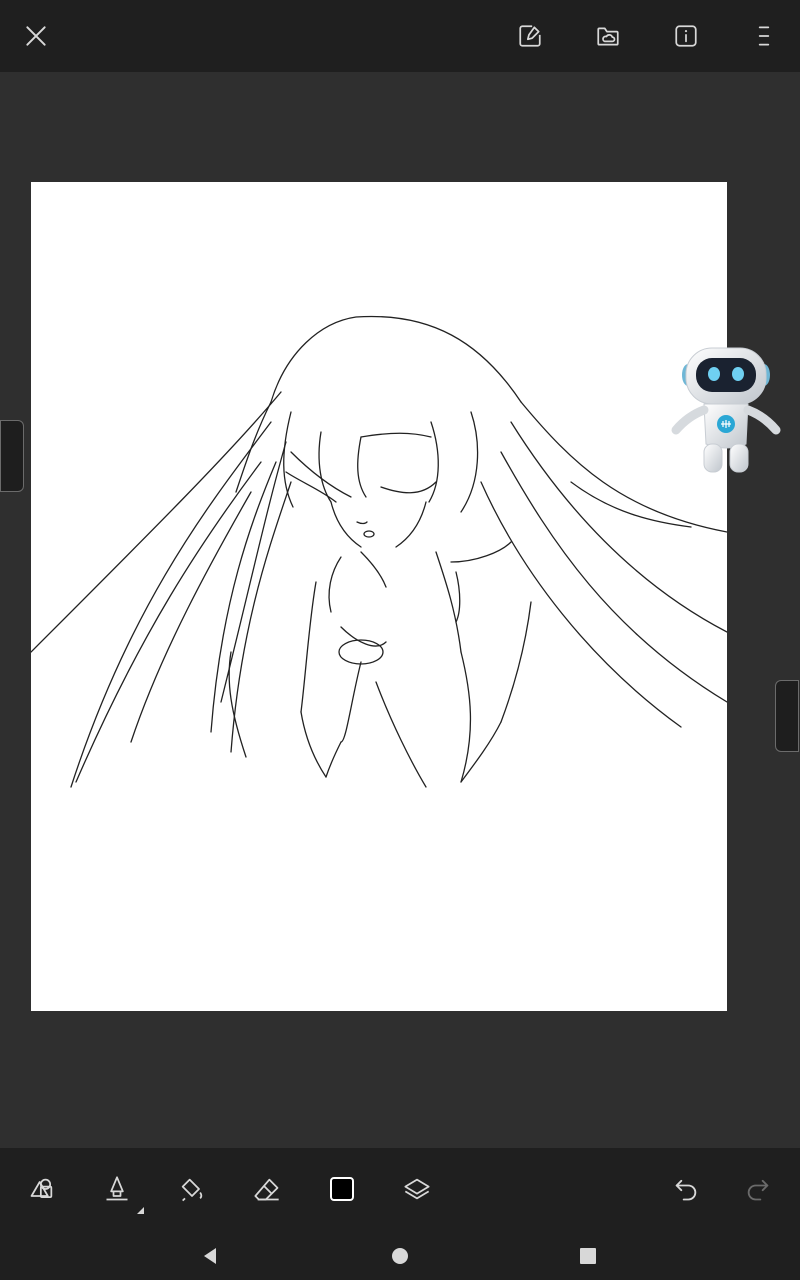 The height and width of the screenshot is (1280, 800). I want to click on home-button, so click(400, 1256).